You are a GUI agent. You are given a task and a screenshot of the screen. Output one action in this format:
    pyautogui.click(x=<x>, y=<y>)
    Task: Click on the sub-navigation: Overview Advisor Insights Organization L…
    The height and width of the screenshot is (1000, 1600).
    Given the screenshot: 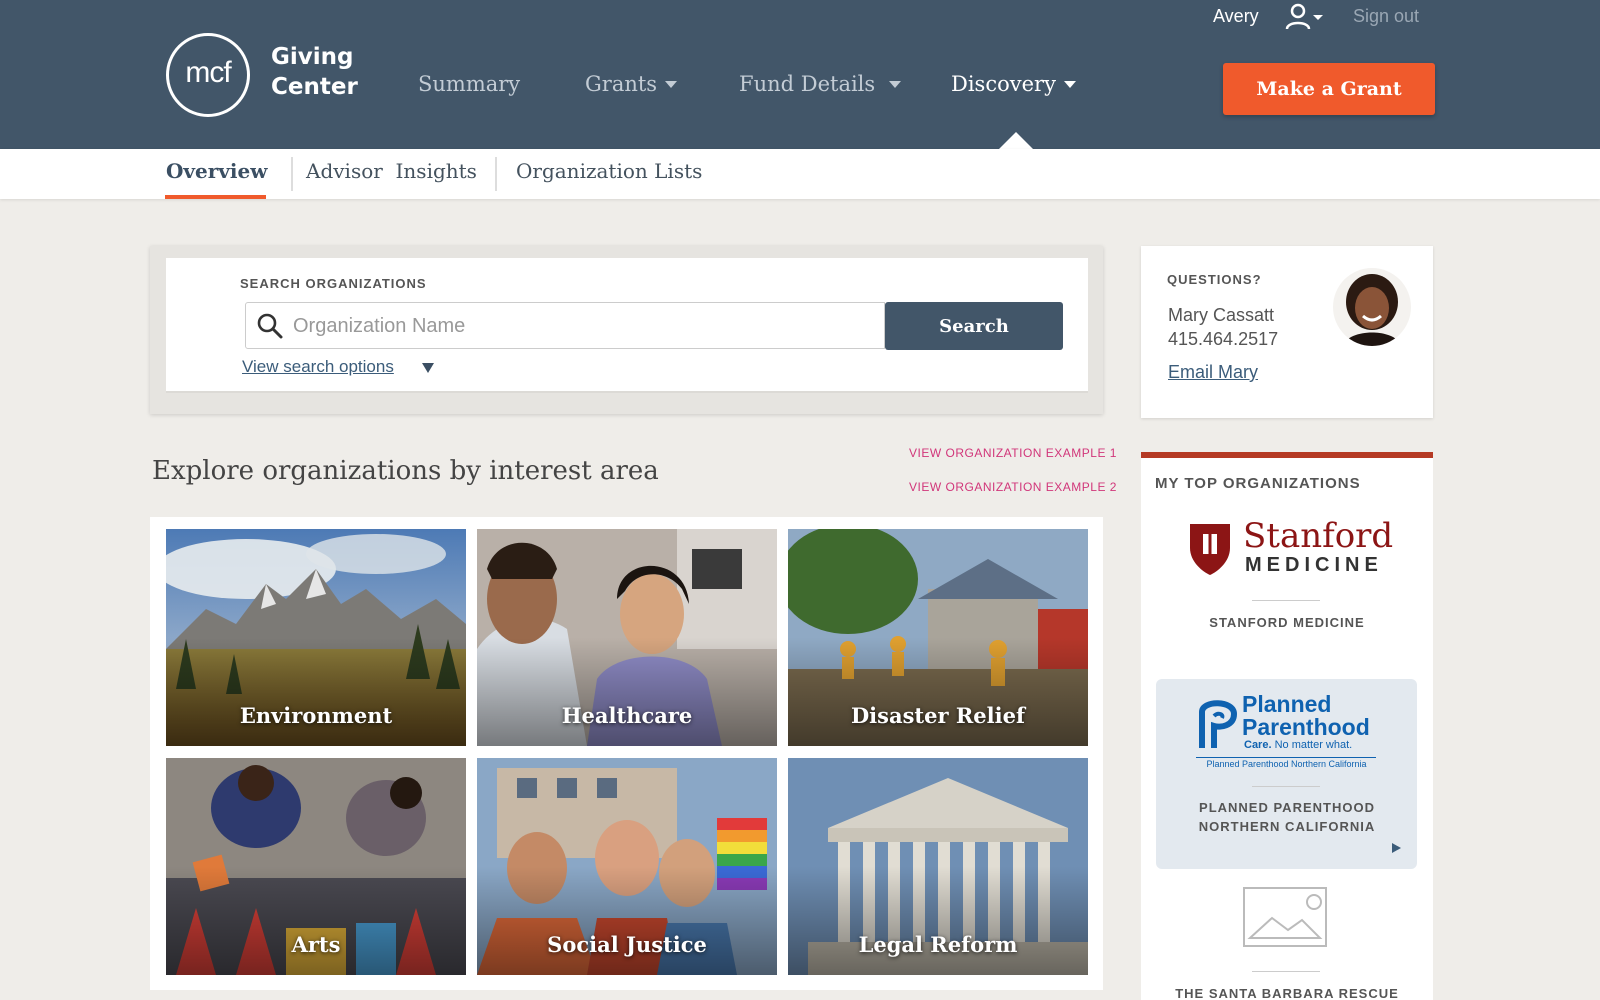 What is the action you would take?
    pyautogui.click(x=800, y=174)
    